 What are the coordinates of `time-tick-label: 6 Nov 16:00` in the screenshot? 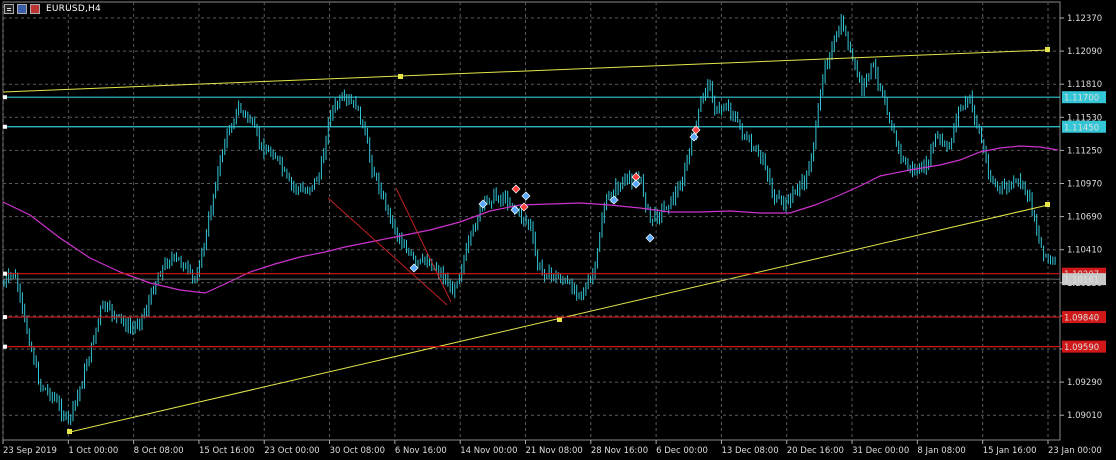 It's located at (421, 451).